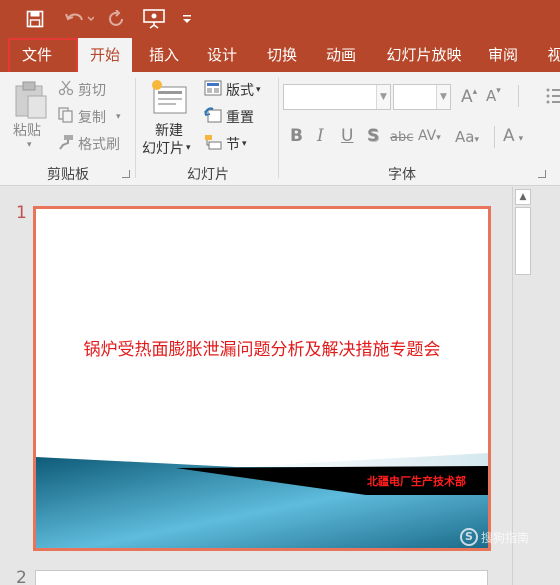 The image size is (560, 585). I want to click on change-case-button: Aa▾, so click(467, 137).